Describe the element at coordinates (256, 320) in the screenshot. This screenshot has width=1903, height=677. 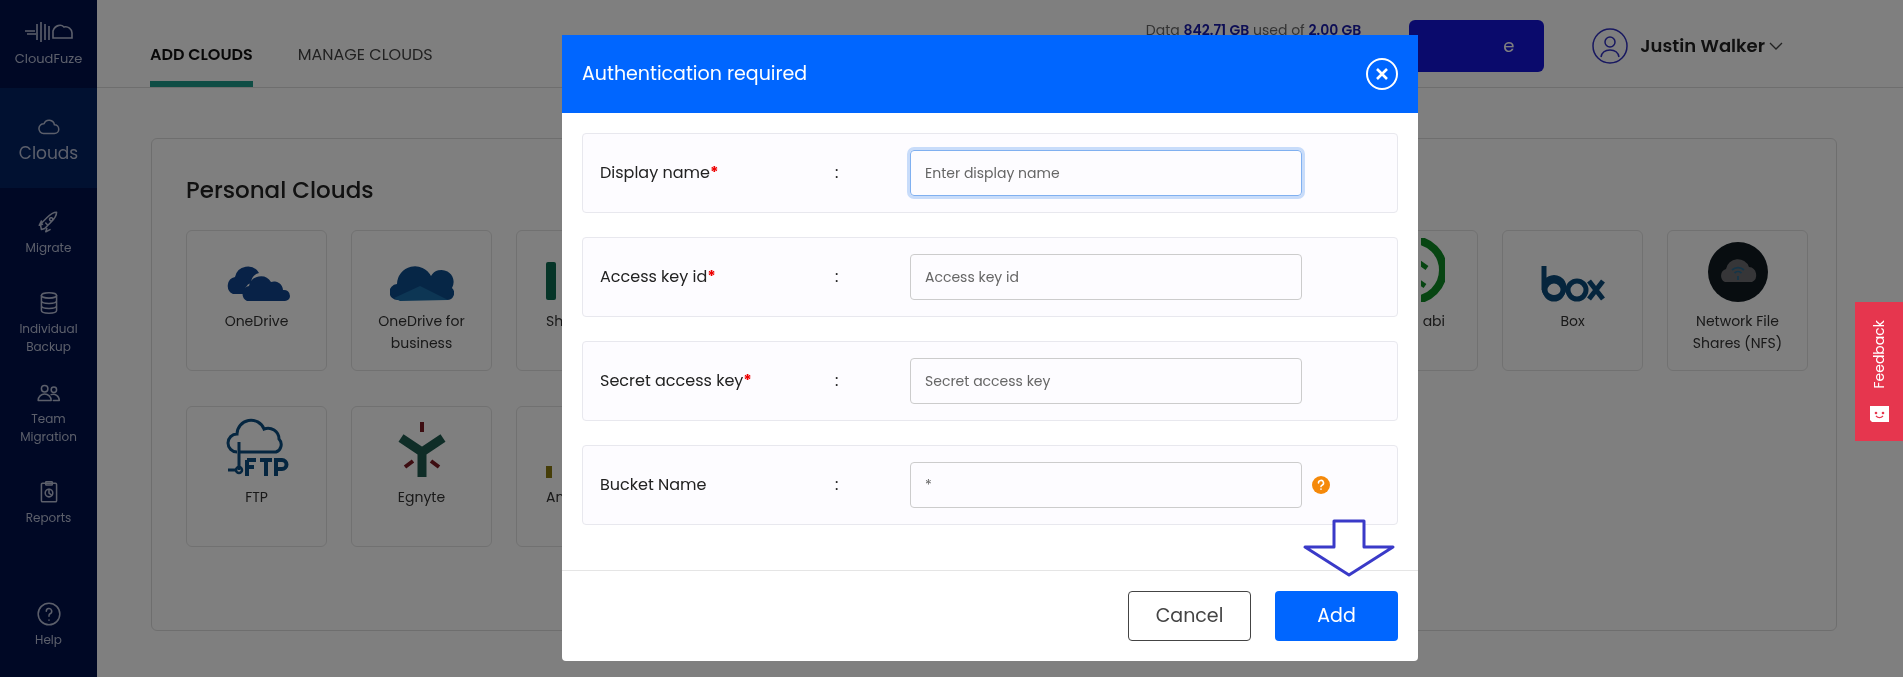
I see `cloud-name: OneDrive` at that location.